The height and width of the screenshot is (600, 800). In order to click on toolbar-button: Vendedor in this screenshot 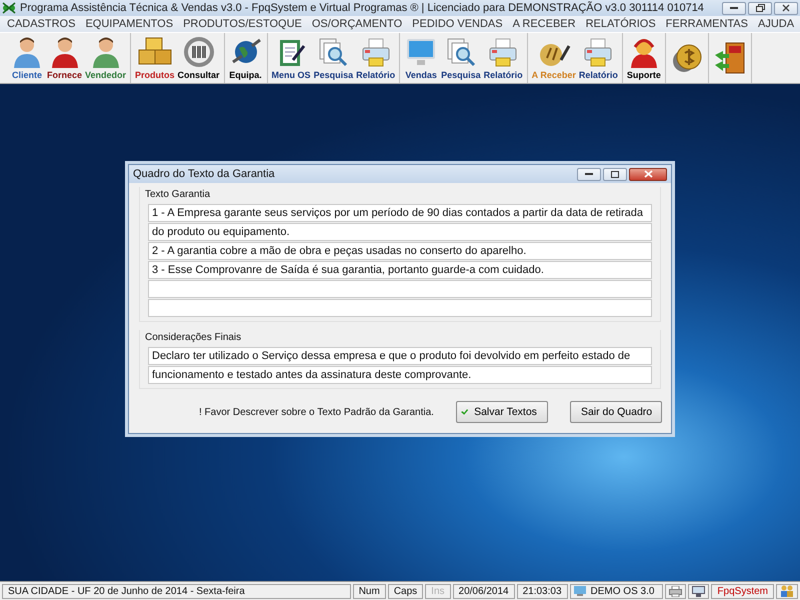, I will do `click(106, 58)`.